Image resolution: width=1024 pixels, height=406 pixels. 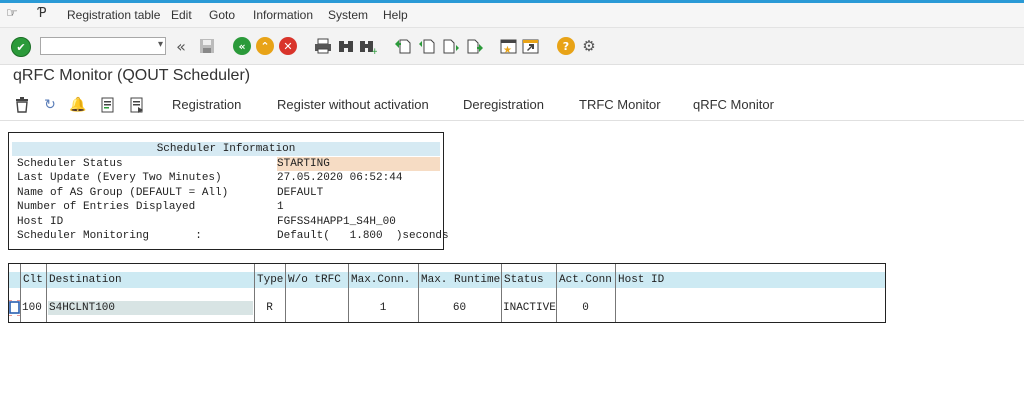 I want to click on column-header-type: Type, so click(x=269, y=280).